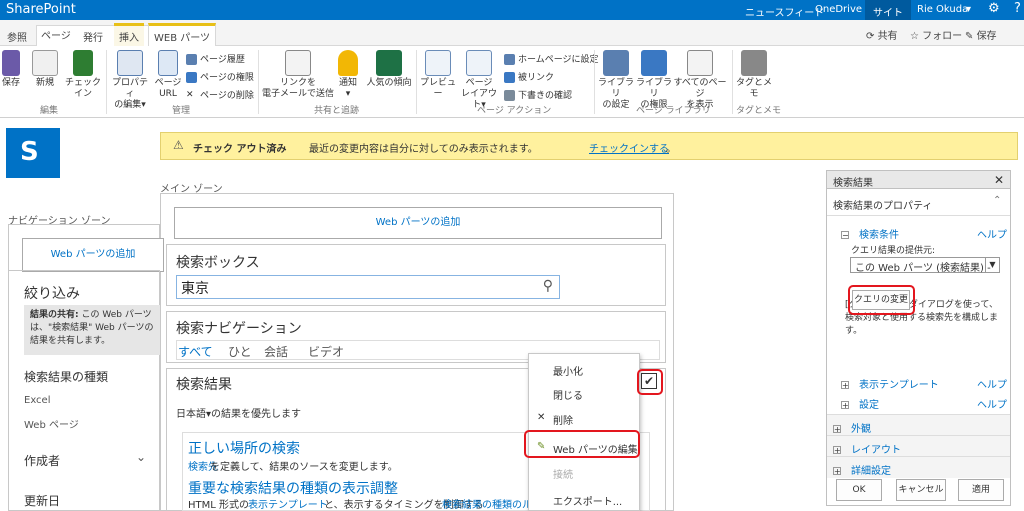  I want to click on library-permissions-button: ライブラリ の権限, so click(654, 80).